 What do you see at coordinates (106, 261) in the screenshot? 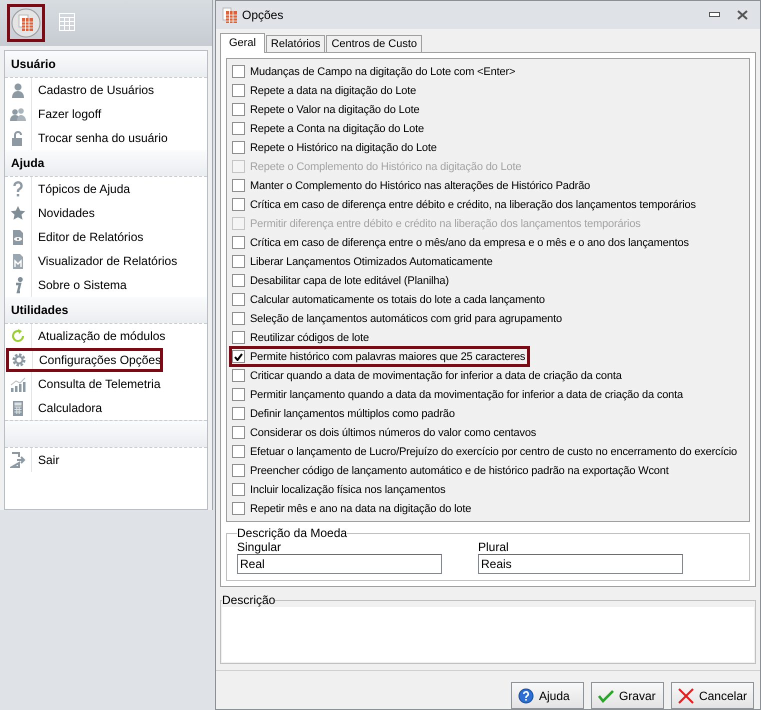
I see `menu-item: Visualizador de Relatórios` at bounding box center [106, 261].